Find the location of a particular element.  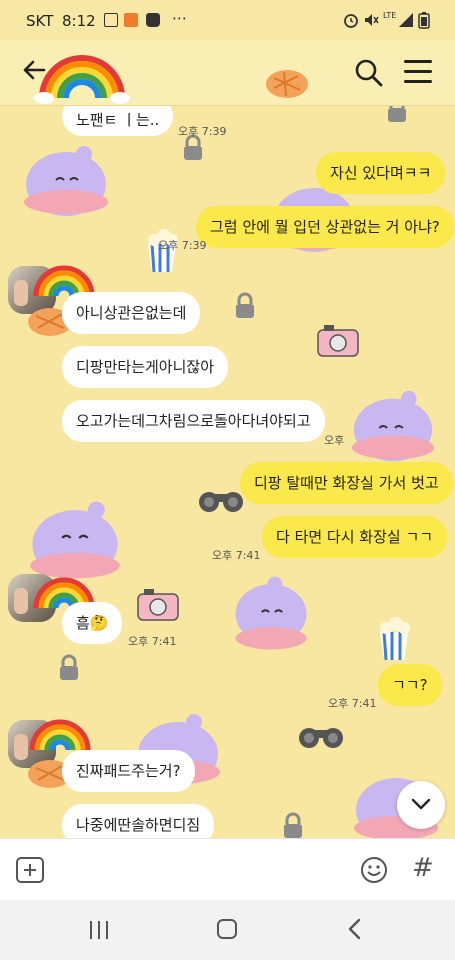

outgoing-message: 자신 있다며ㅋㅋ is located at coordinates (381, 173).